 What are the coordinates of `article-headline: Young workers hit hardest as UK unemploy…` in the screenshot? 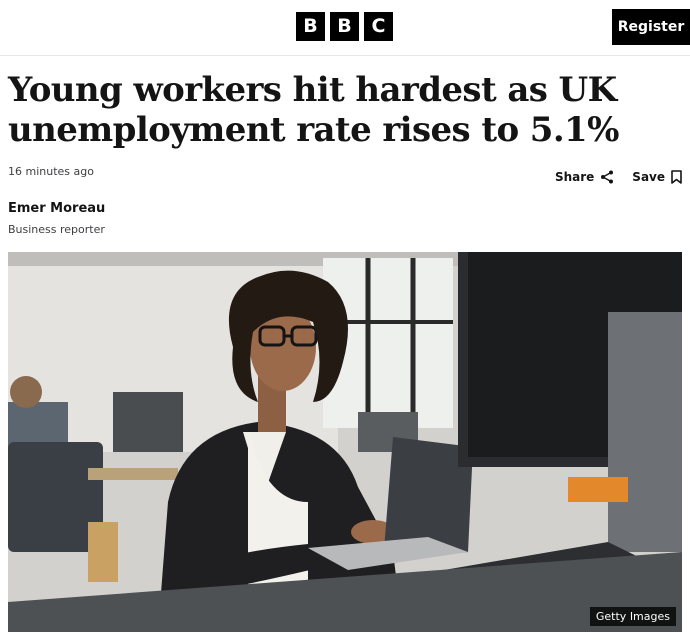 It's located at (313, 110).